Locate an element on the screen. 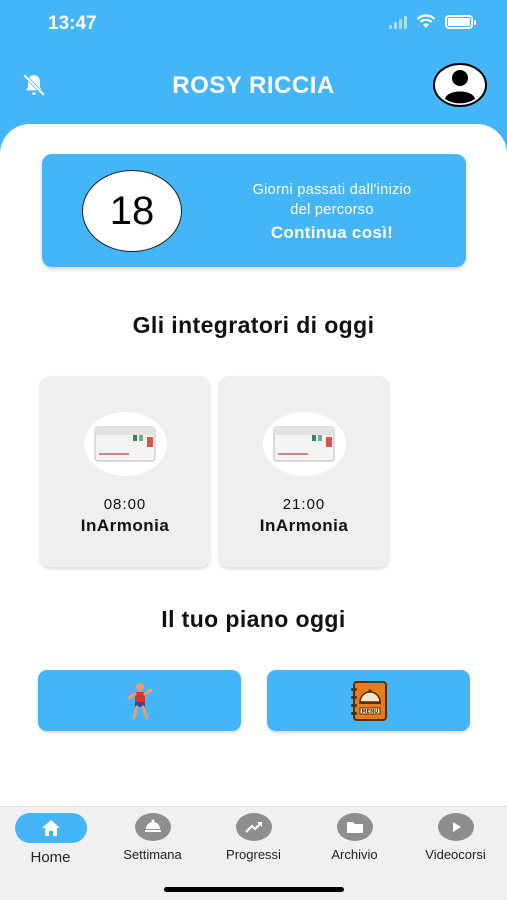 The height and width of the screenshot is (900, 507). svg-text: MENU is located at coordinates (369, 712).